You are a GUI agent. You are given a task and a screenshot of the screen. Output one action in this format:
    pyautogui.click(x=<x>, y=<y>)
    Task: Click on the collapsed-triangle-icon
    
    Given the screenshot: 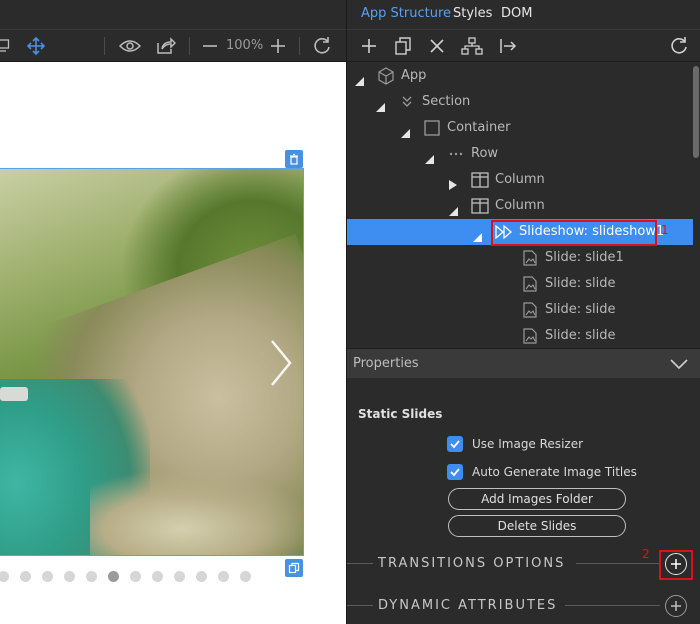 What is the action you would take?
    pyautogui.click(x=453, y=184)
    